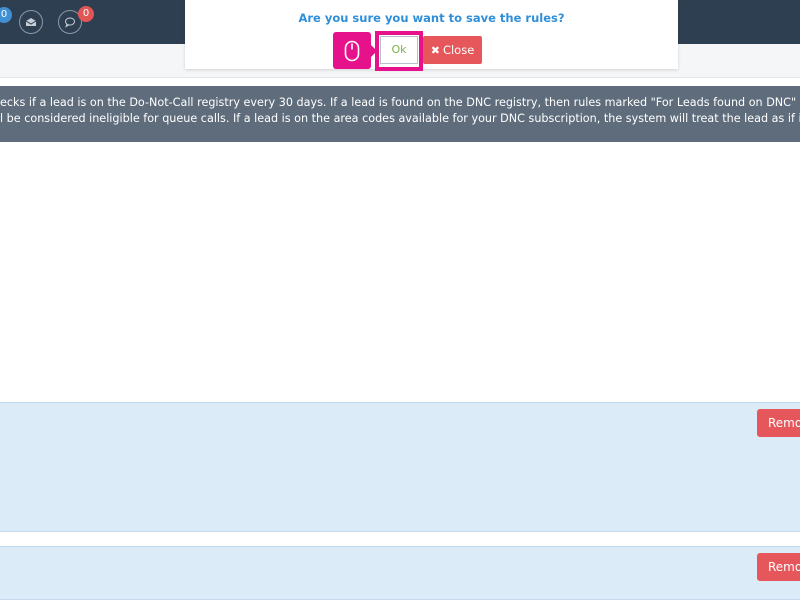 This screenshot has width=800, height=600. I want to click on close-icon: ✖, so click(435, 50).